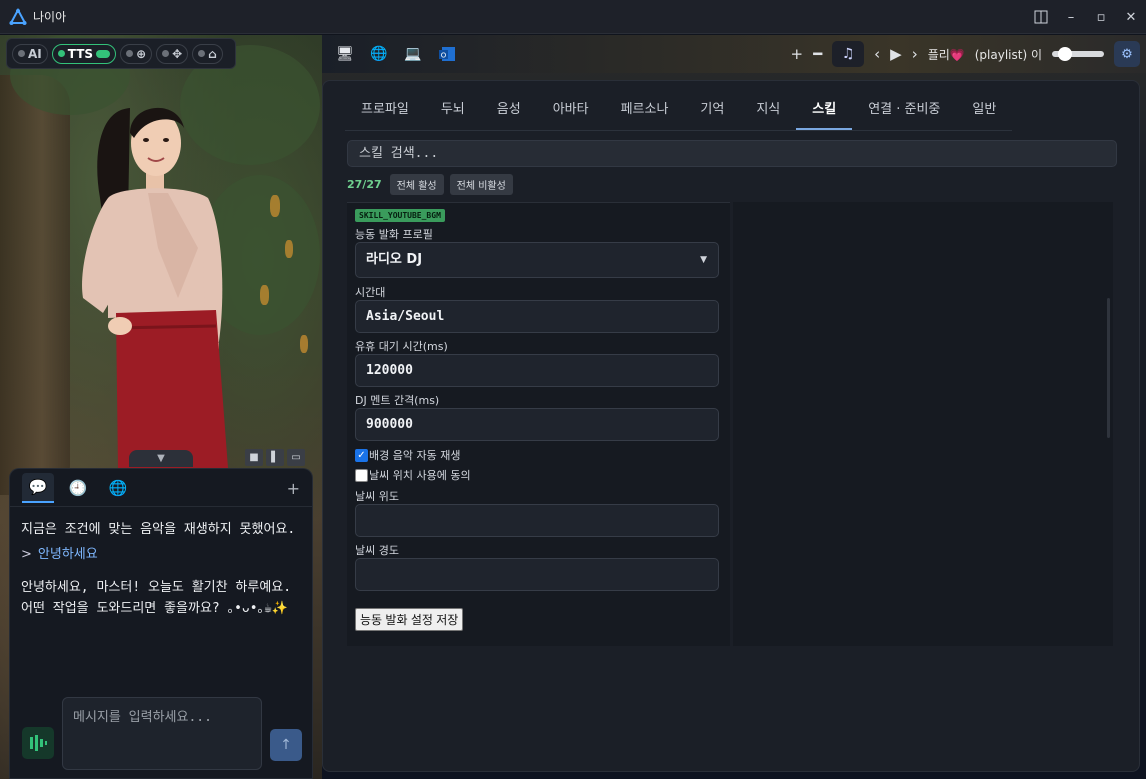  Describe the element at coordinates (416, 184) in the screenshot. I see `enable-all-button: 전체 활성` at that location.